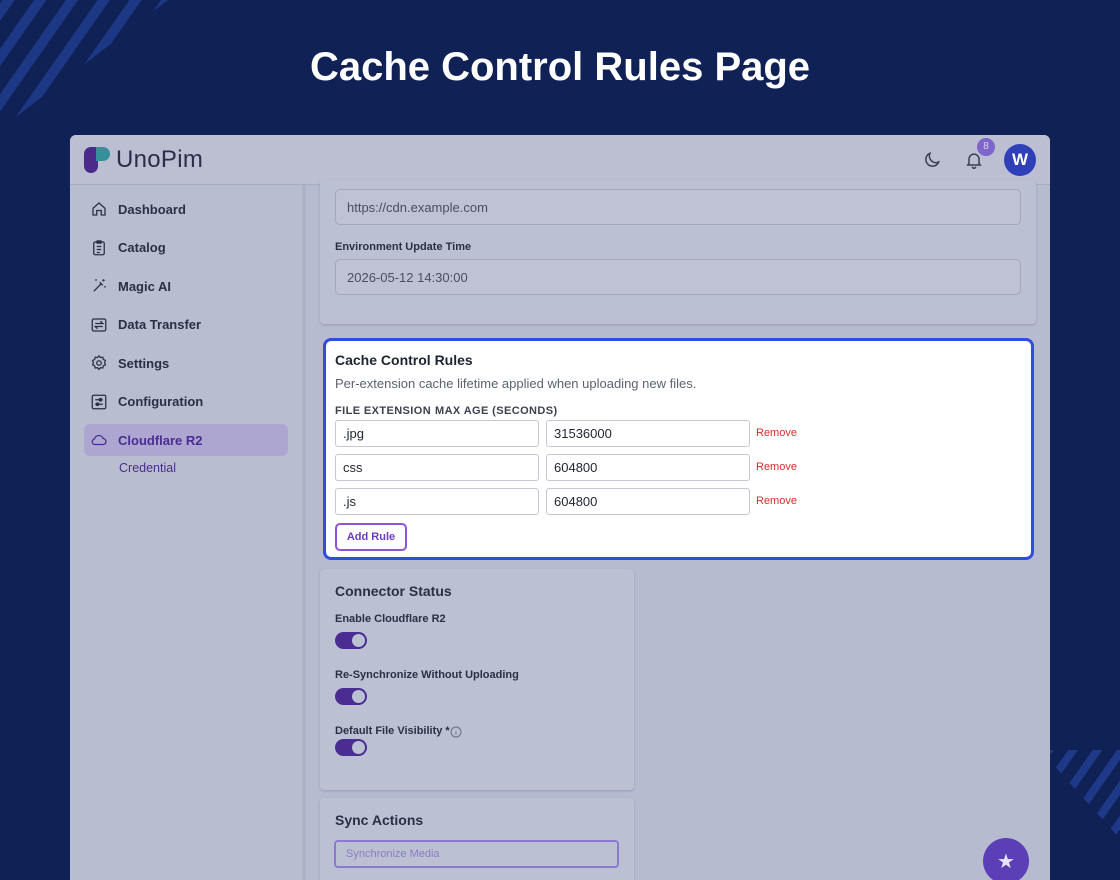  I want to click on column-header-max-age: MAX AGE (SECONDS), so click(496, 411).